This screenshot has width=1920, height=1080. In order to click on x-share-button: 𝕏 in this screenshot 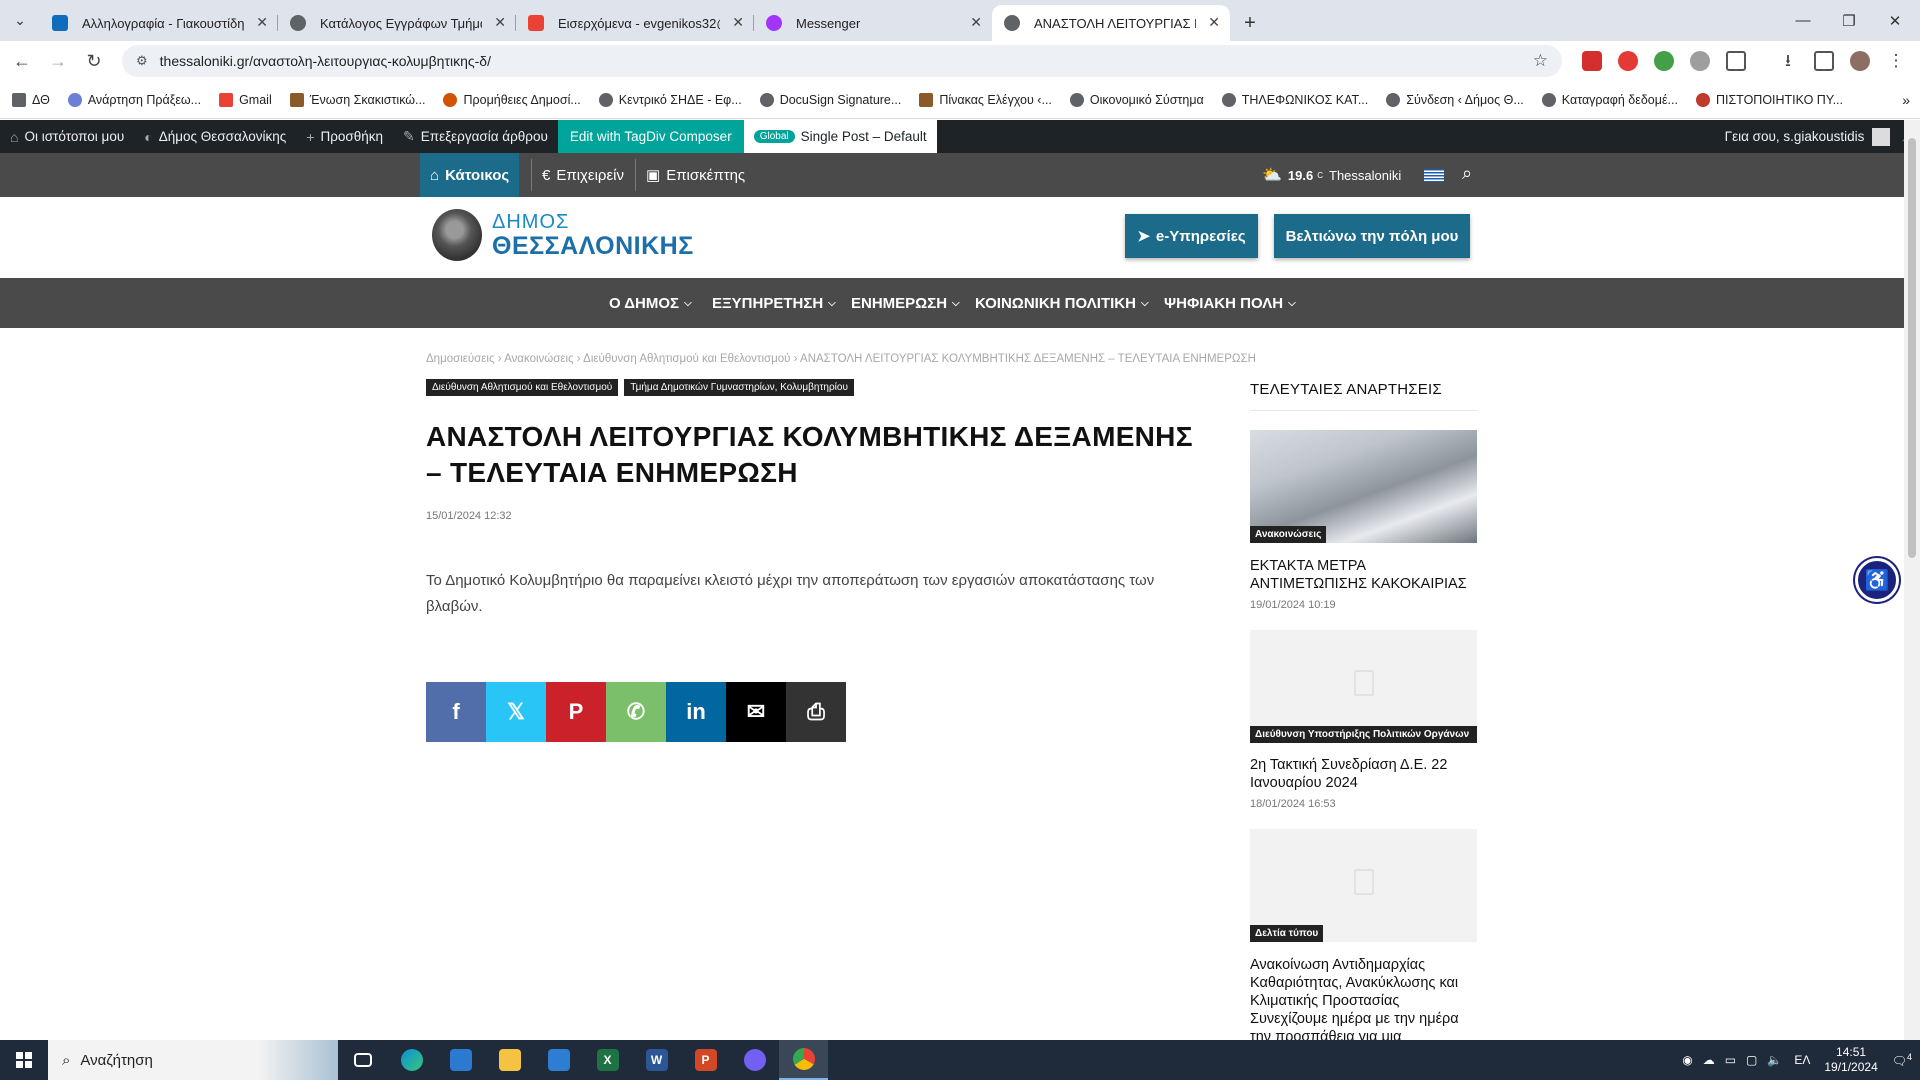, I will do `click(516, 712)`.